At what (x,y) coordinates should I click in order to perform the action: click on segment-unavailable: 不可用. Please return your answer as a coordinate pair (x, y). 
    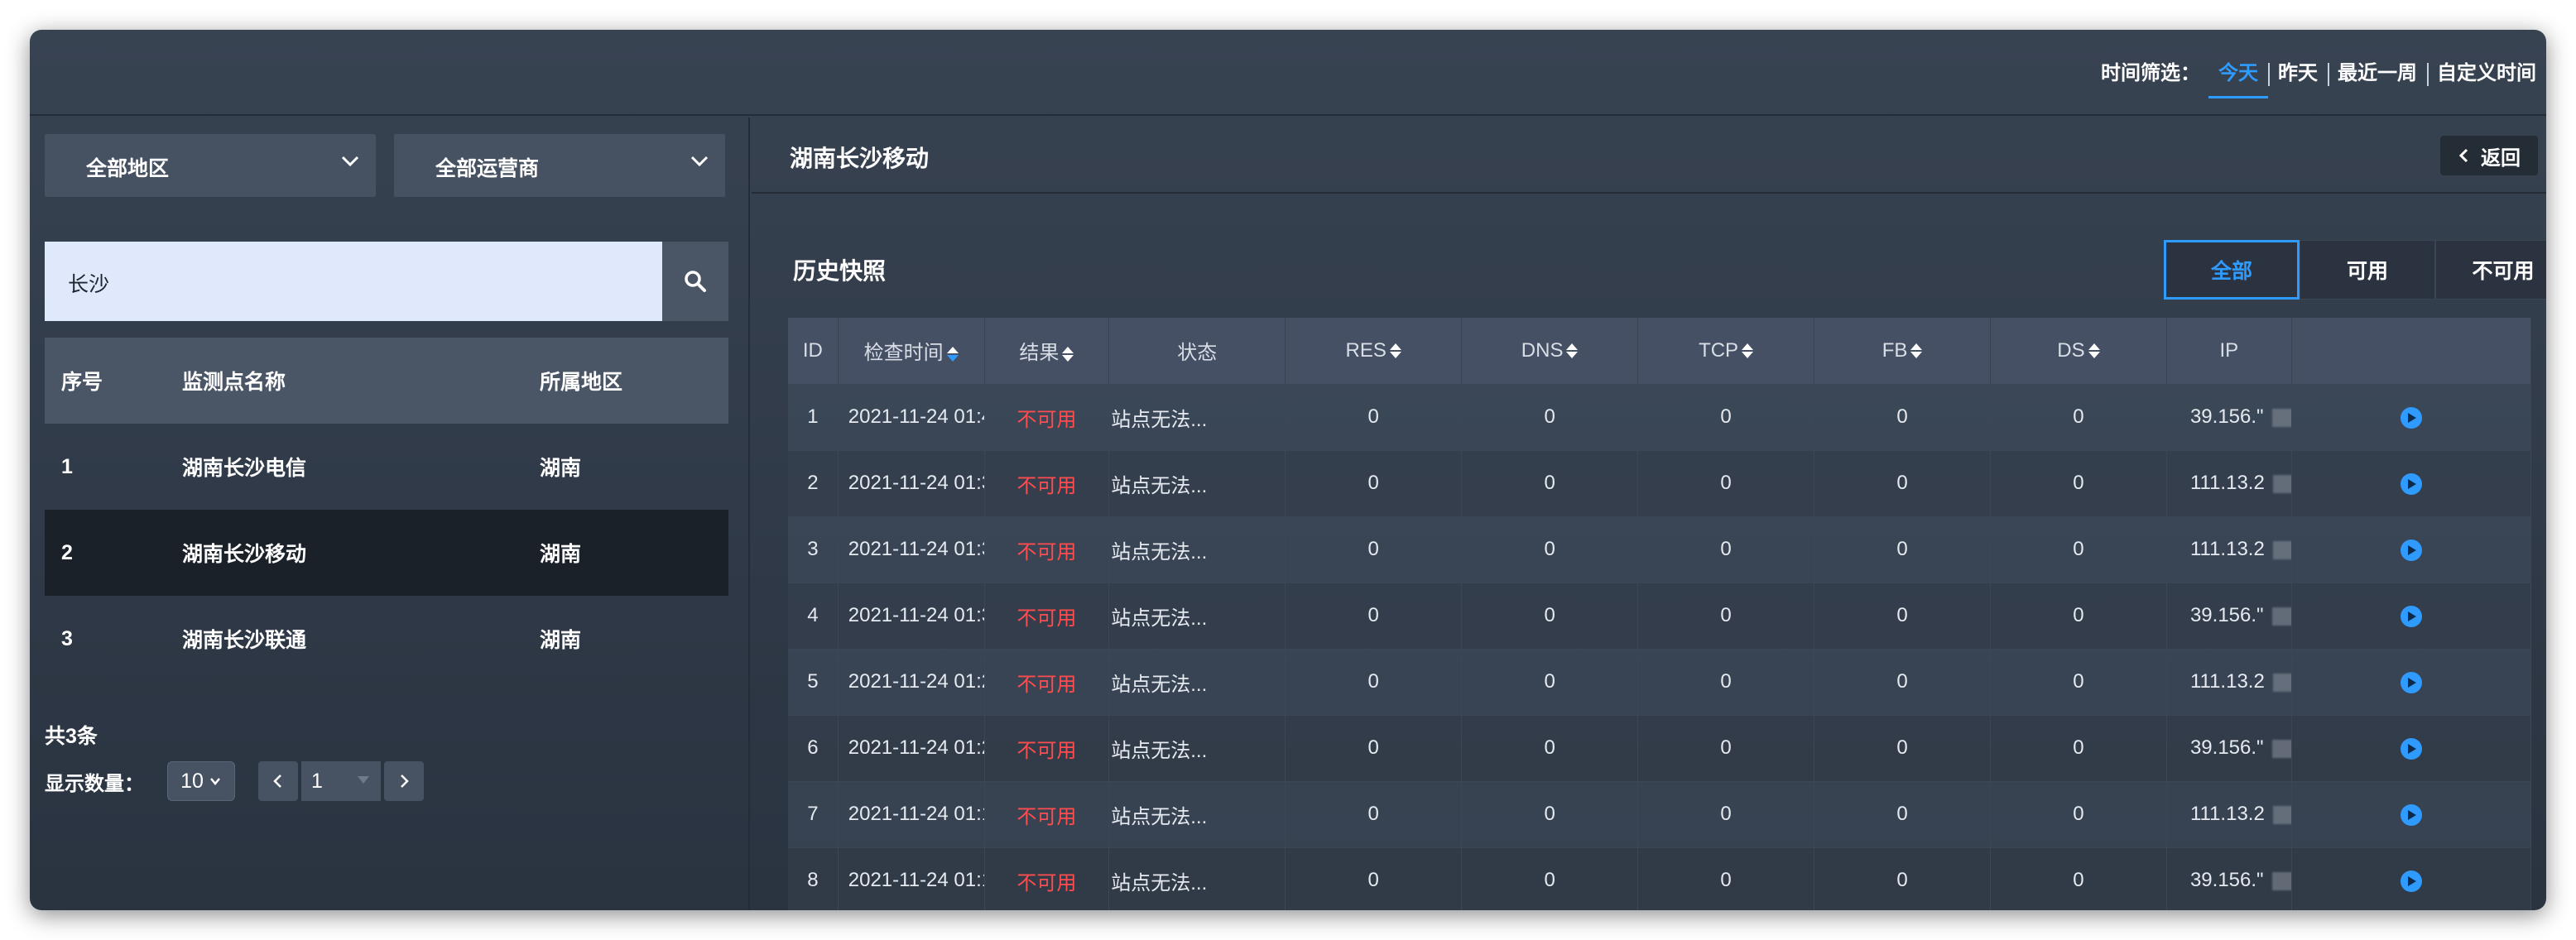
    Looking at the image, I should click on (2490, 270).